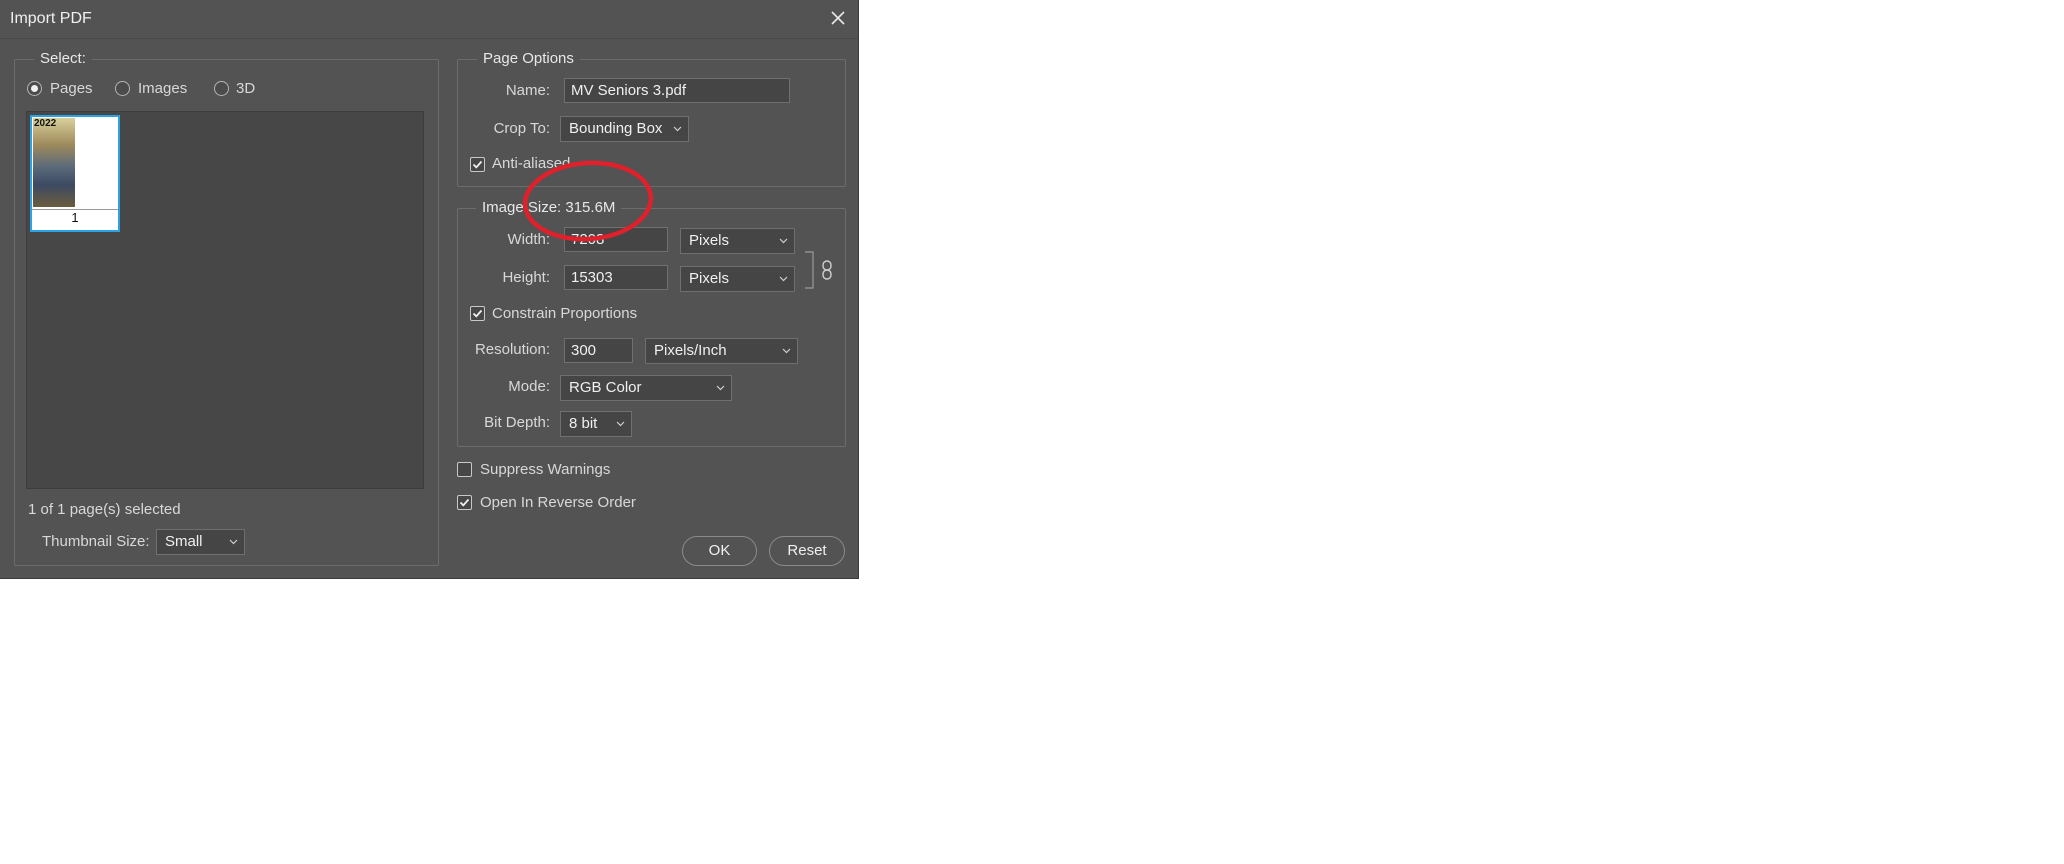 Image resolution: width=2064 pixels, height=864 pixels. I want to click on select-legend: Select:, so click(63, 58).